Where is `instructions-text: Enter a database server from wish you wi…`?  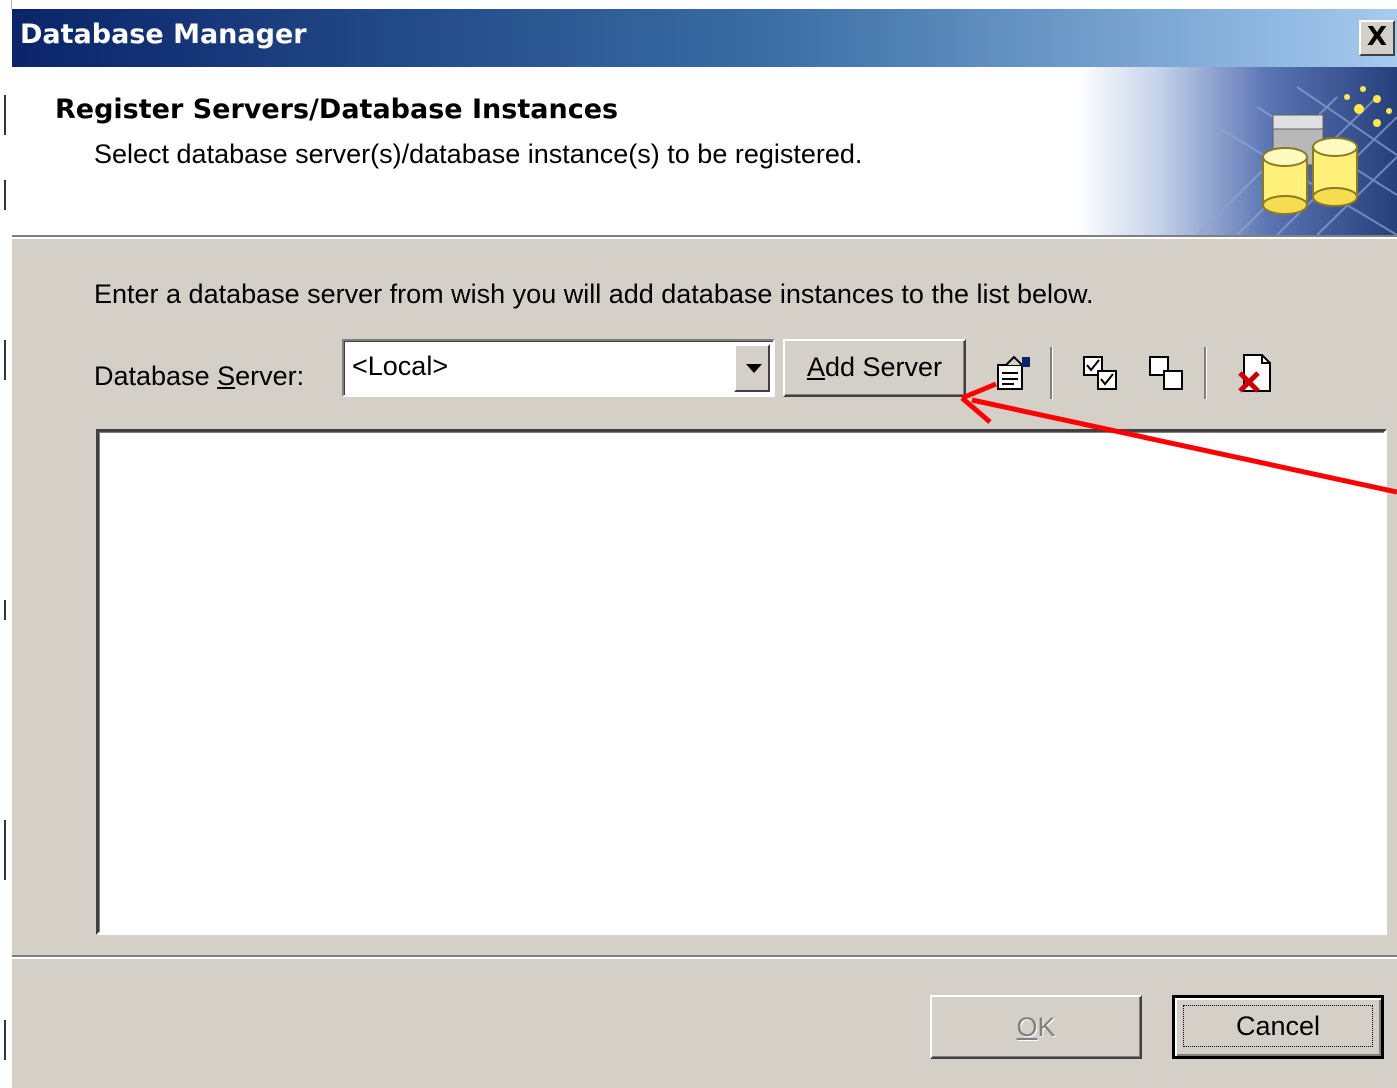 instructions-text: Enter a database server from wish you wi… is located at coordinates (594, 294).